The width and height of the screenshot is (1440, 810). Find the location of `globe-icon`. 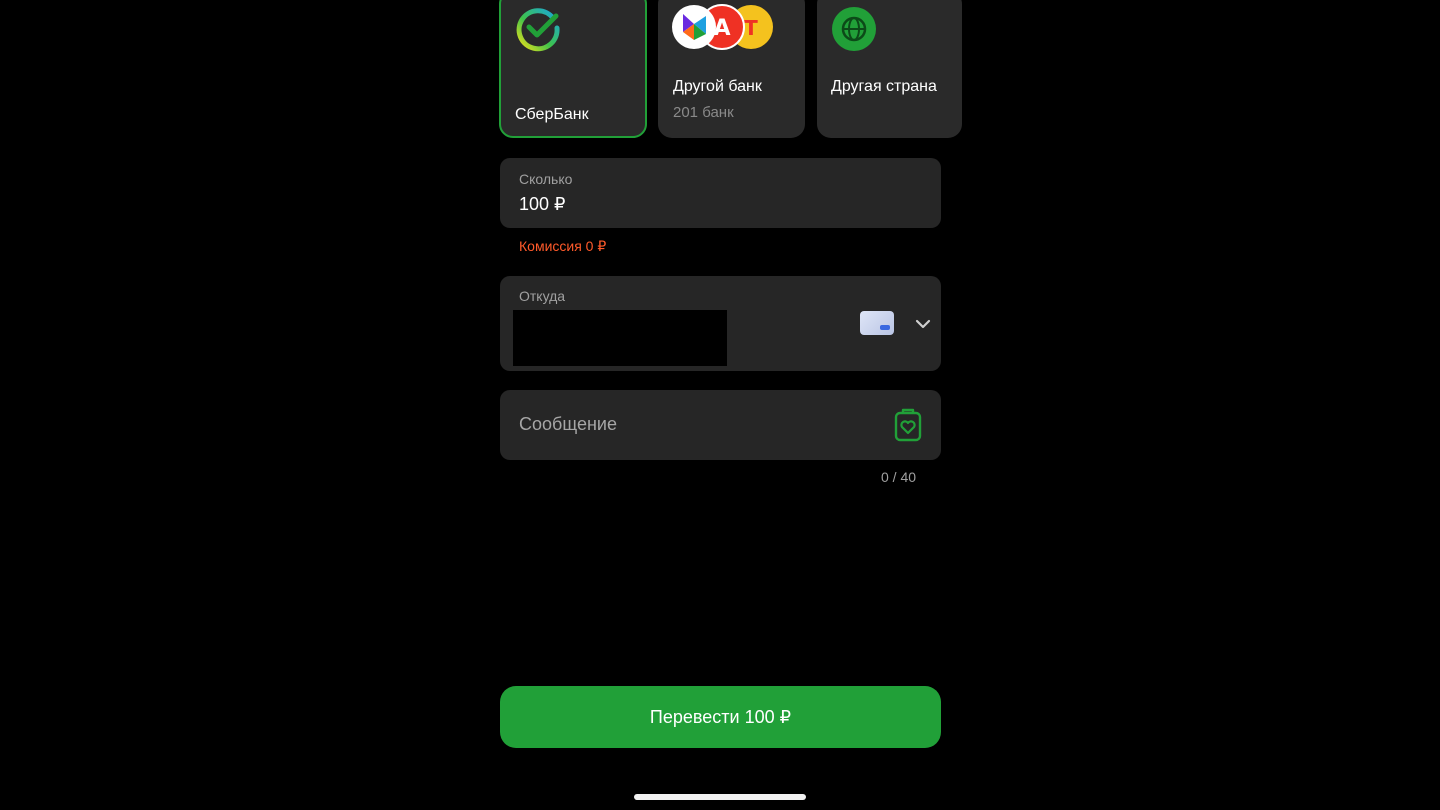

globe-icon is located at coordinates (854, 29).